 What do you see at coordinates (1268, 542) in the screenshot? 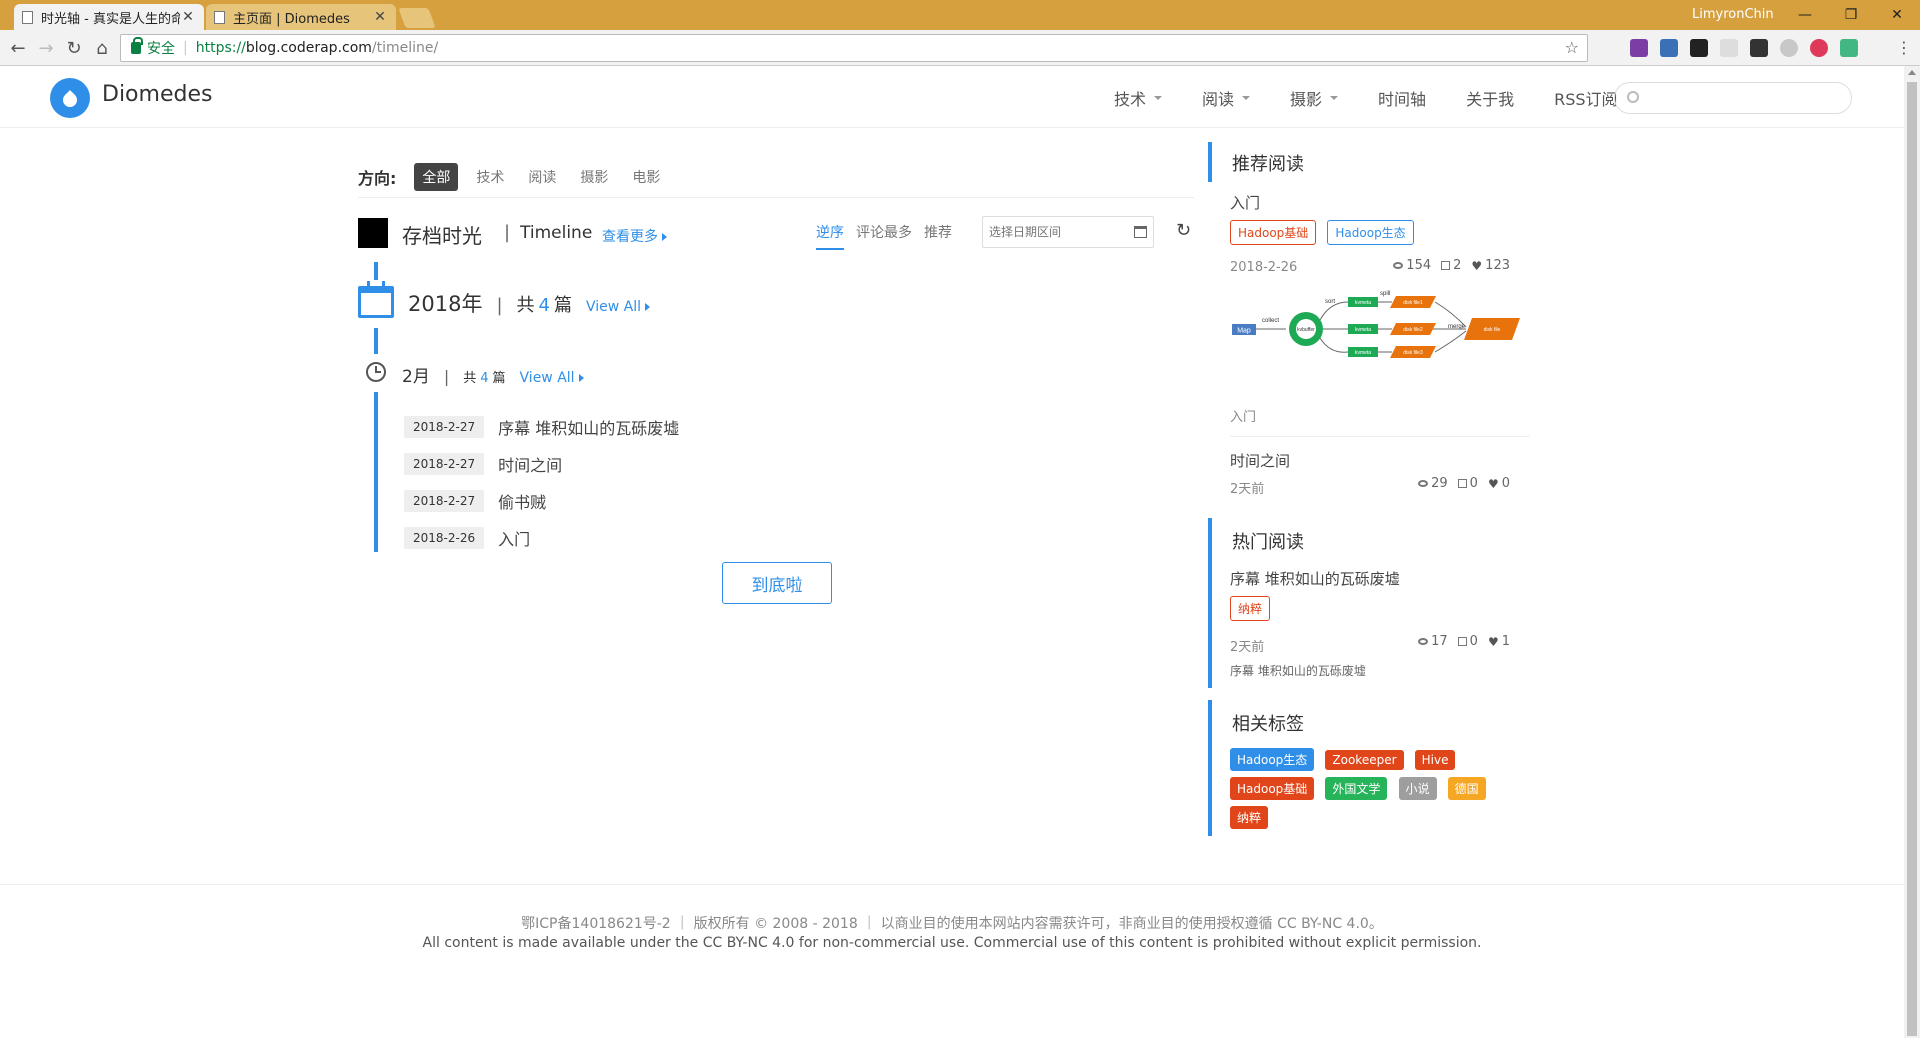
I see `widget-title: 热门阅读` at bounding box center [1268, 542].